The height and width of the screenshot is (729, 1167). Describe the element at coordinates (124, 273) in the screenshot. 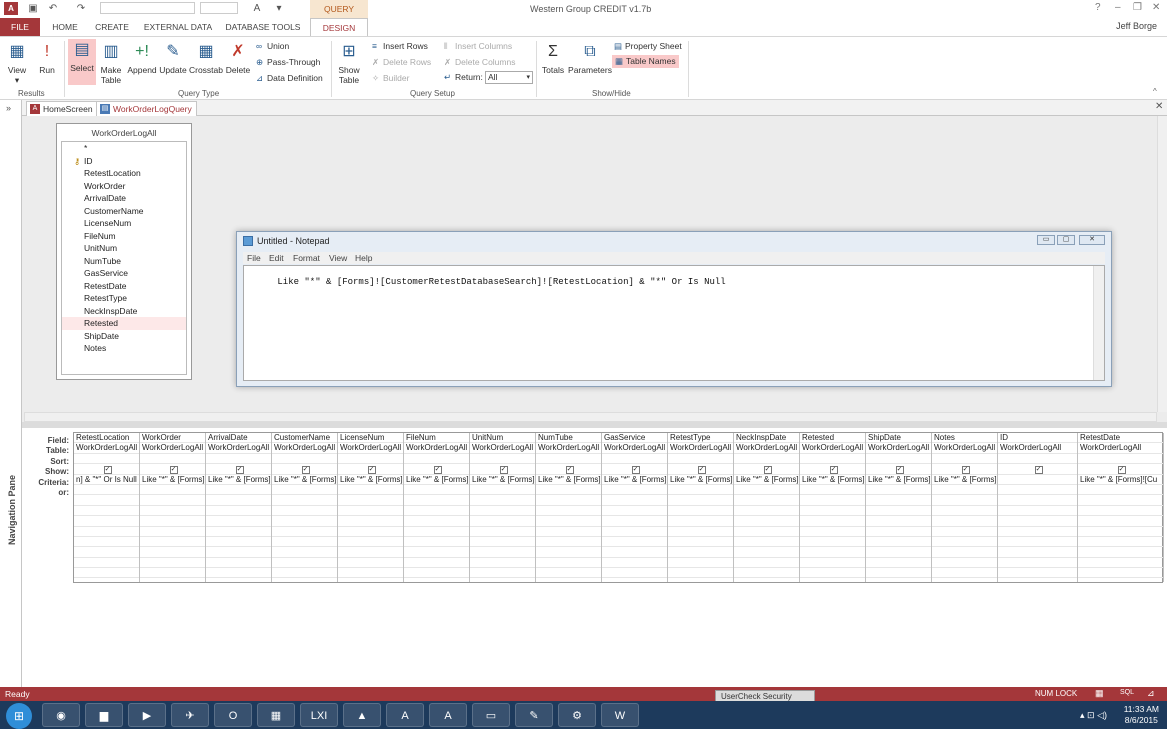

I see `field-item: GasService` at that location.